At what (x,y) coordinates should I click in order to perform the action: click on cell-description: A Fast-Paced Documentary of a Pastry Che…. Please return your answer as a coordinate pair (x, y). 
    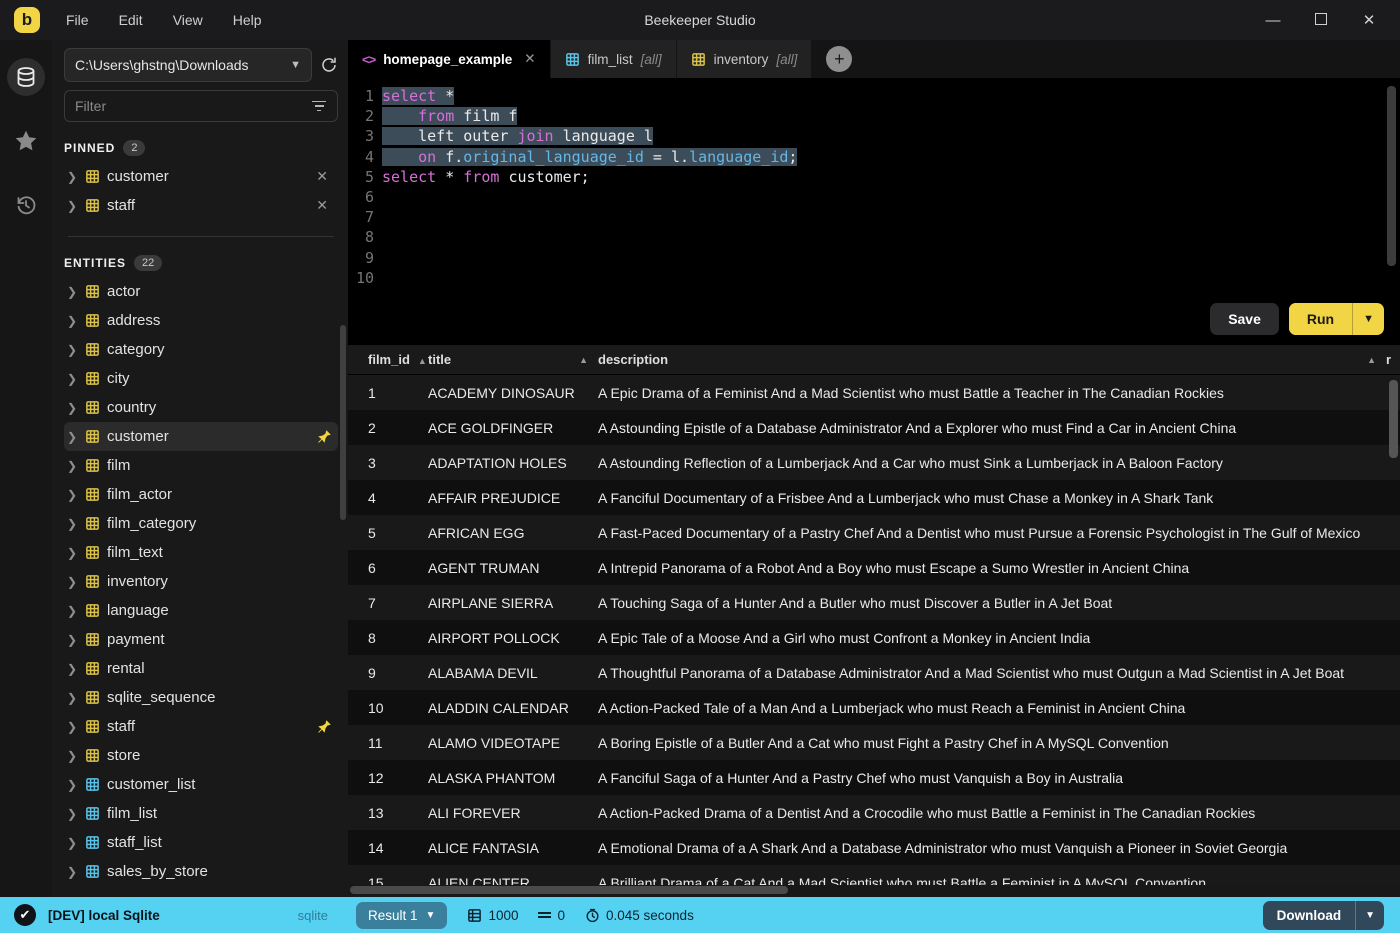
    Looking at the image, I should click on (999, 533).